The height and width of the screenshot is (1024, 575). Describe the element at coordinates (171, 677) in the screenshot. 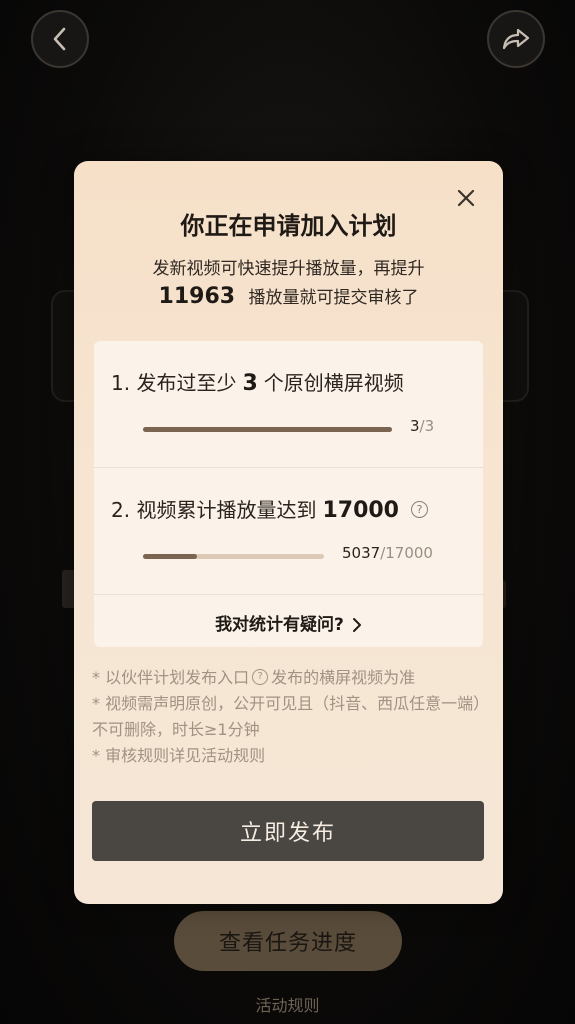

I see `note-text: * 以伙伴计划发布入口` at that location.